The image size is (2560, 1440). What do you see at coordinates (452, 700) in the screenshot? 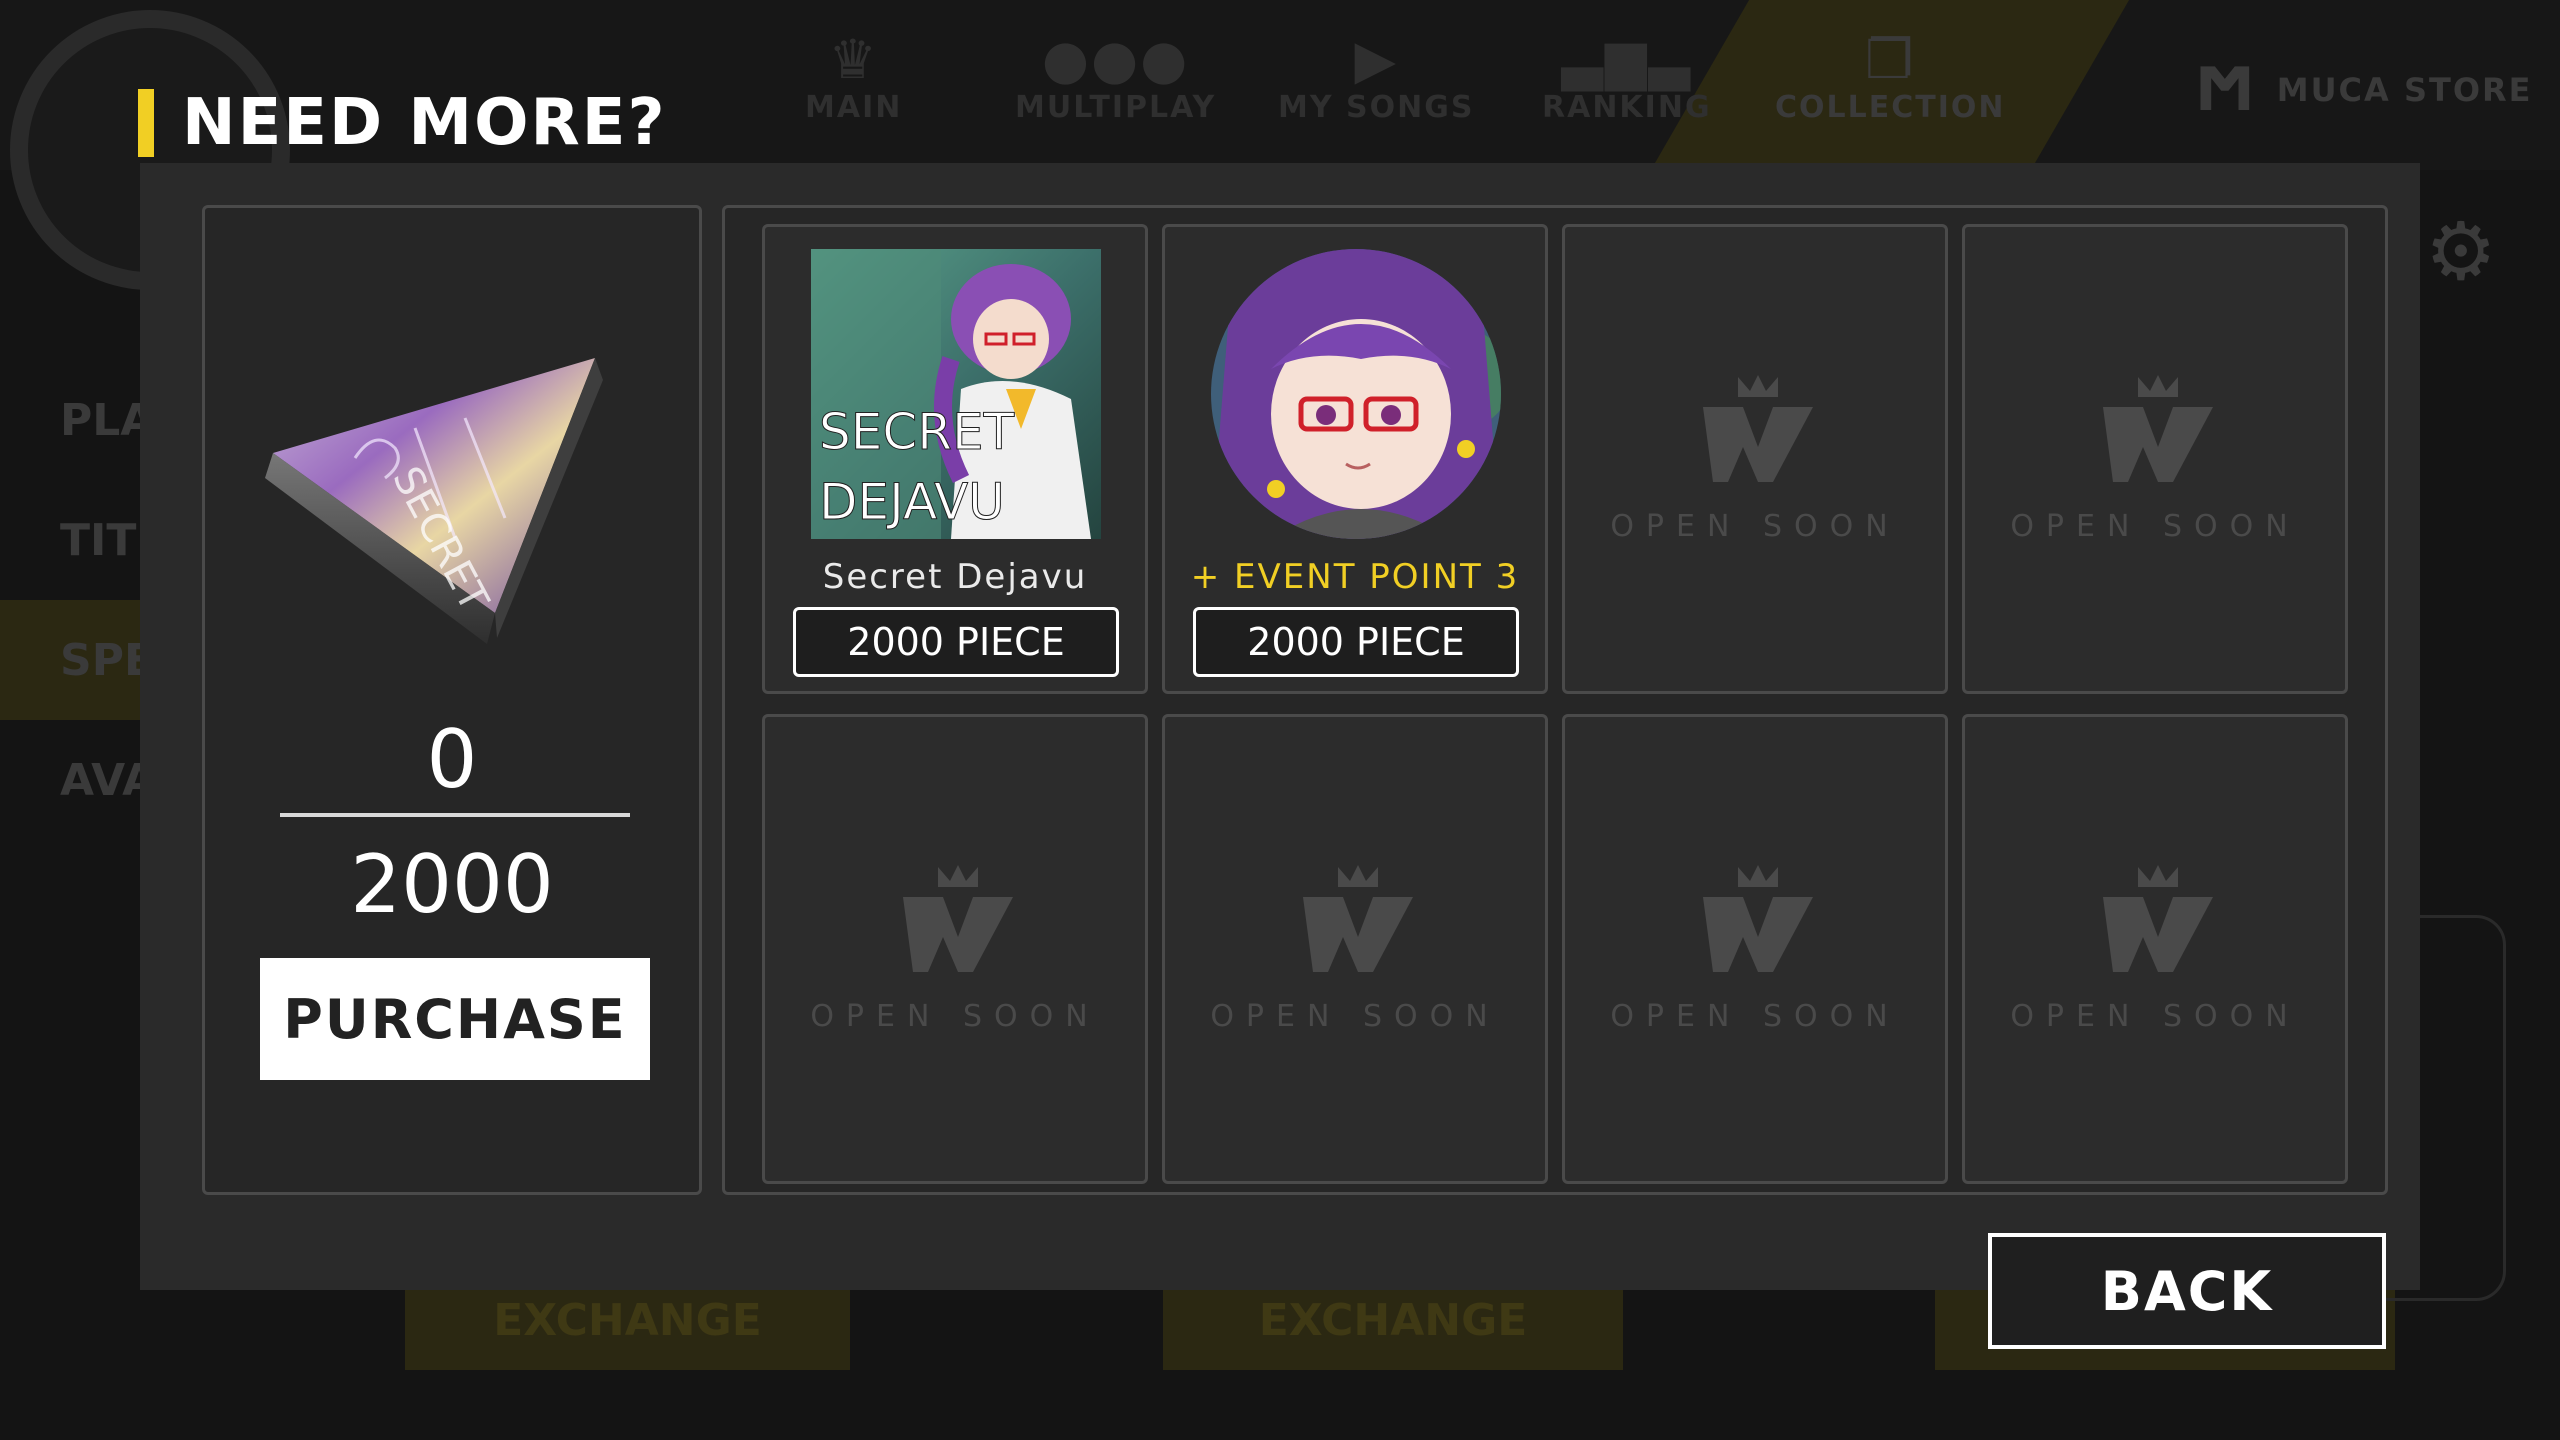
I see `piece-panel: SECRET 0 2000 PURCHASE` at bounding box center [452, 700].